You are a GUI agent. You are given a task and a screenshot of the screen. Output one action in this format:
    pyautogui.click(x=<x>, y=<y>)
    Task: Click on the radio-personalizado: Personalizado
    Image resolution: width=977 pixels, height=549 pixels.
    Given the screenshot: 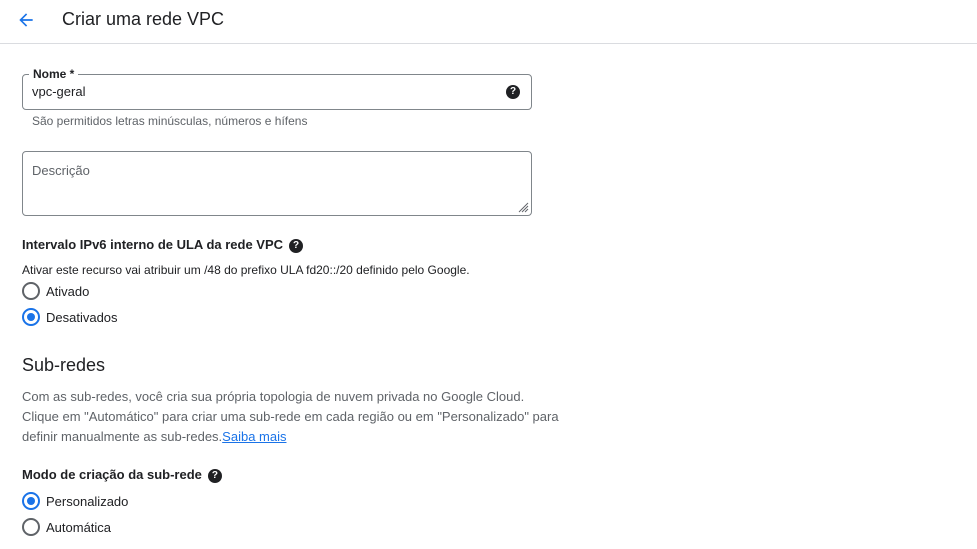 What is the action you would take?
    pyautogui.click(x=75, y=501)
    